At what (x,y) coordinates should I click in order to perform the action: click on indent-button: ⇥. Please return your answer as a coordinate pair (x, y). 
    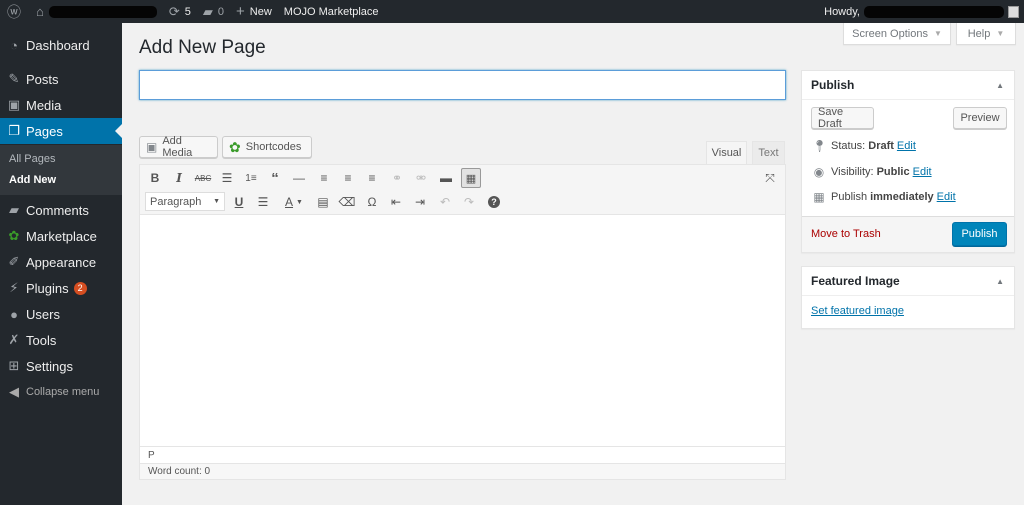
    Looking at the image, I should click on (420, 202).